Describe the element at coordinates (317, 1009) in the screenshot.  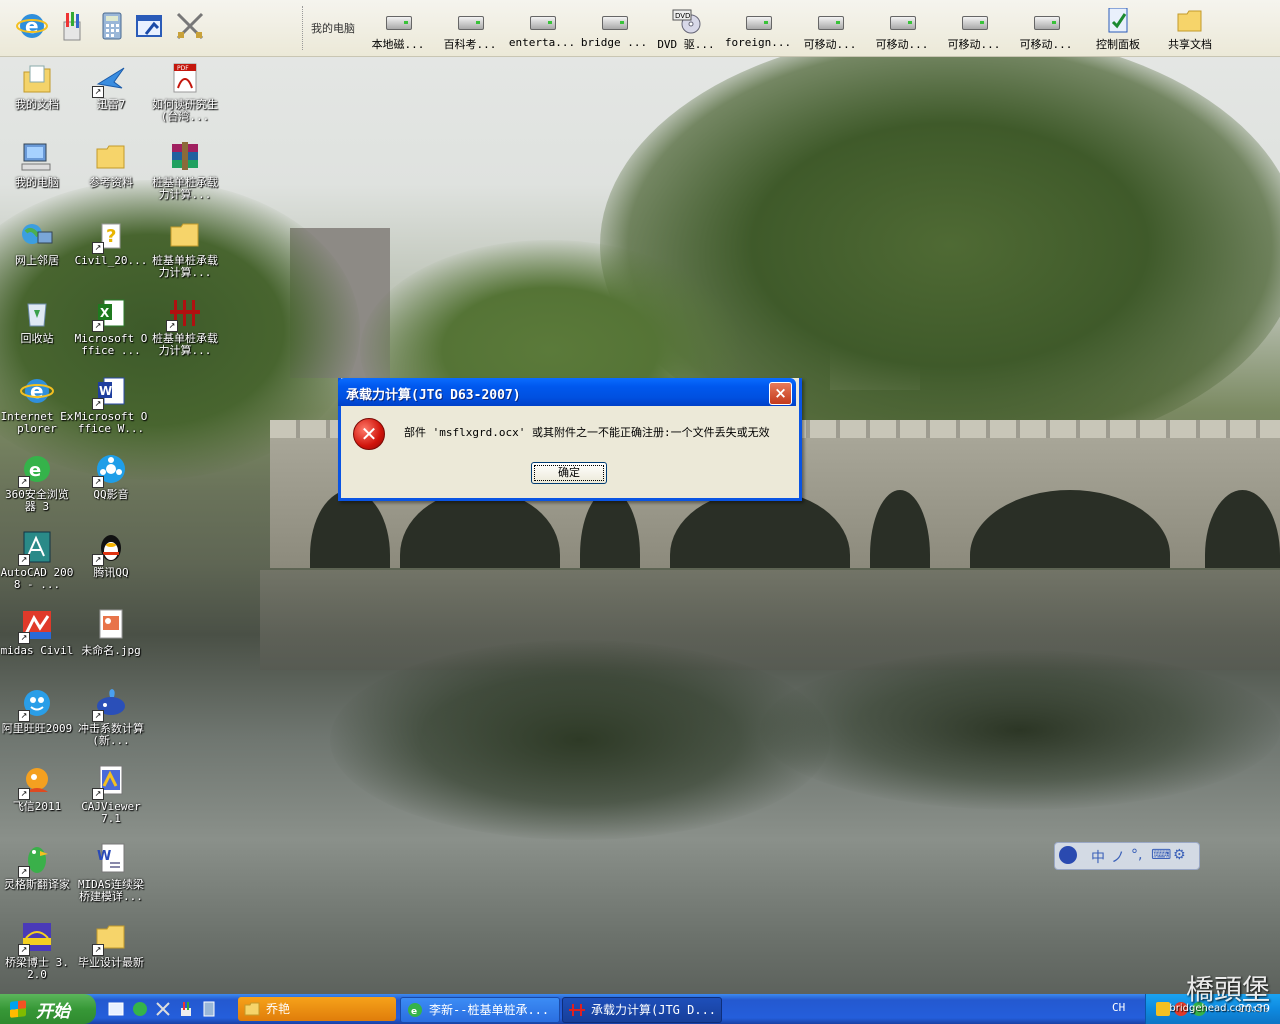
I see `task-button-folder: 乔艳` at that location.